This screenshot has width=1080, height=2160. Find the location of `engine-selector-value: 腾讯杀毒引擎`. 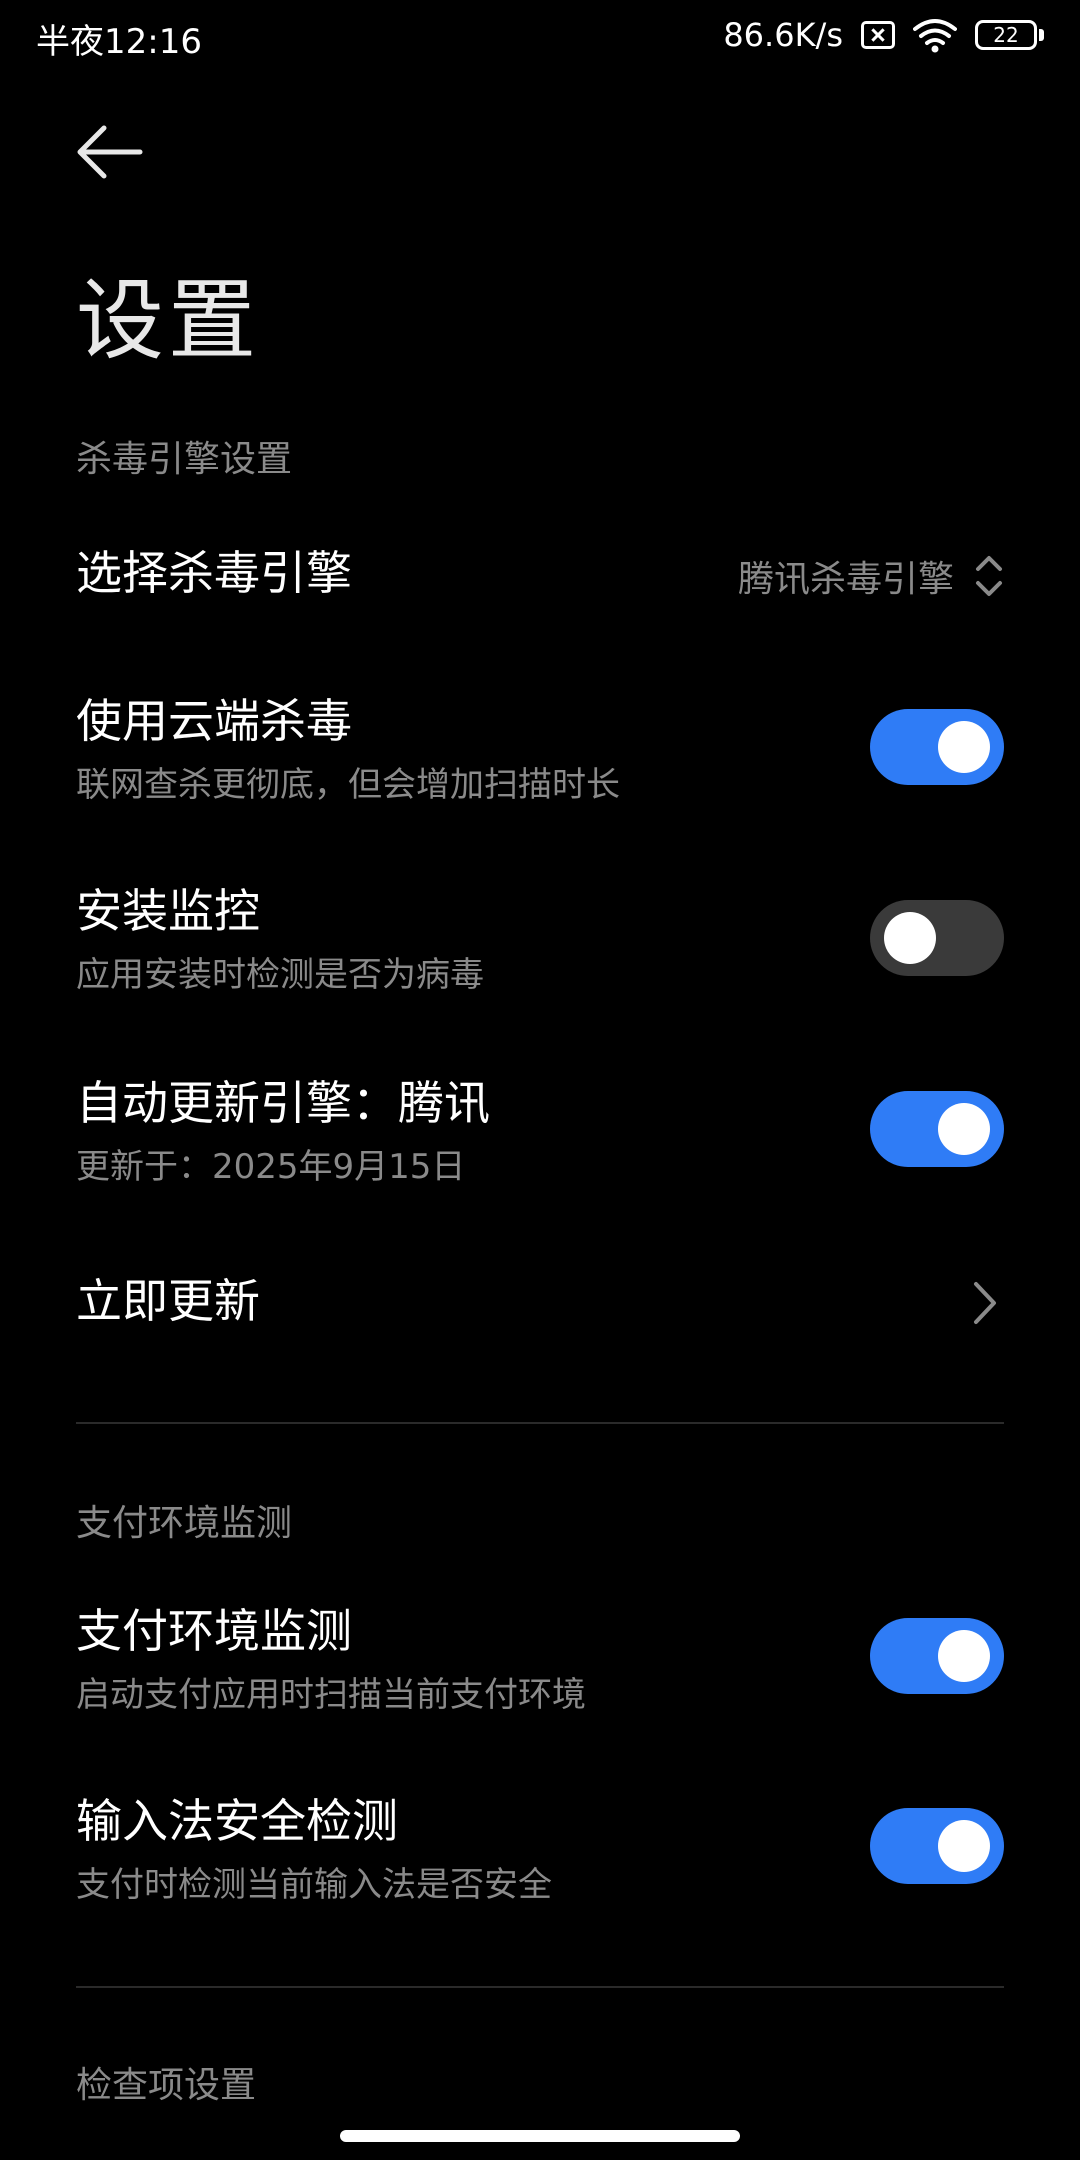

engine-selector-value: 腾讯杀毒引擎 is located at coordinates (845, 579).